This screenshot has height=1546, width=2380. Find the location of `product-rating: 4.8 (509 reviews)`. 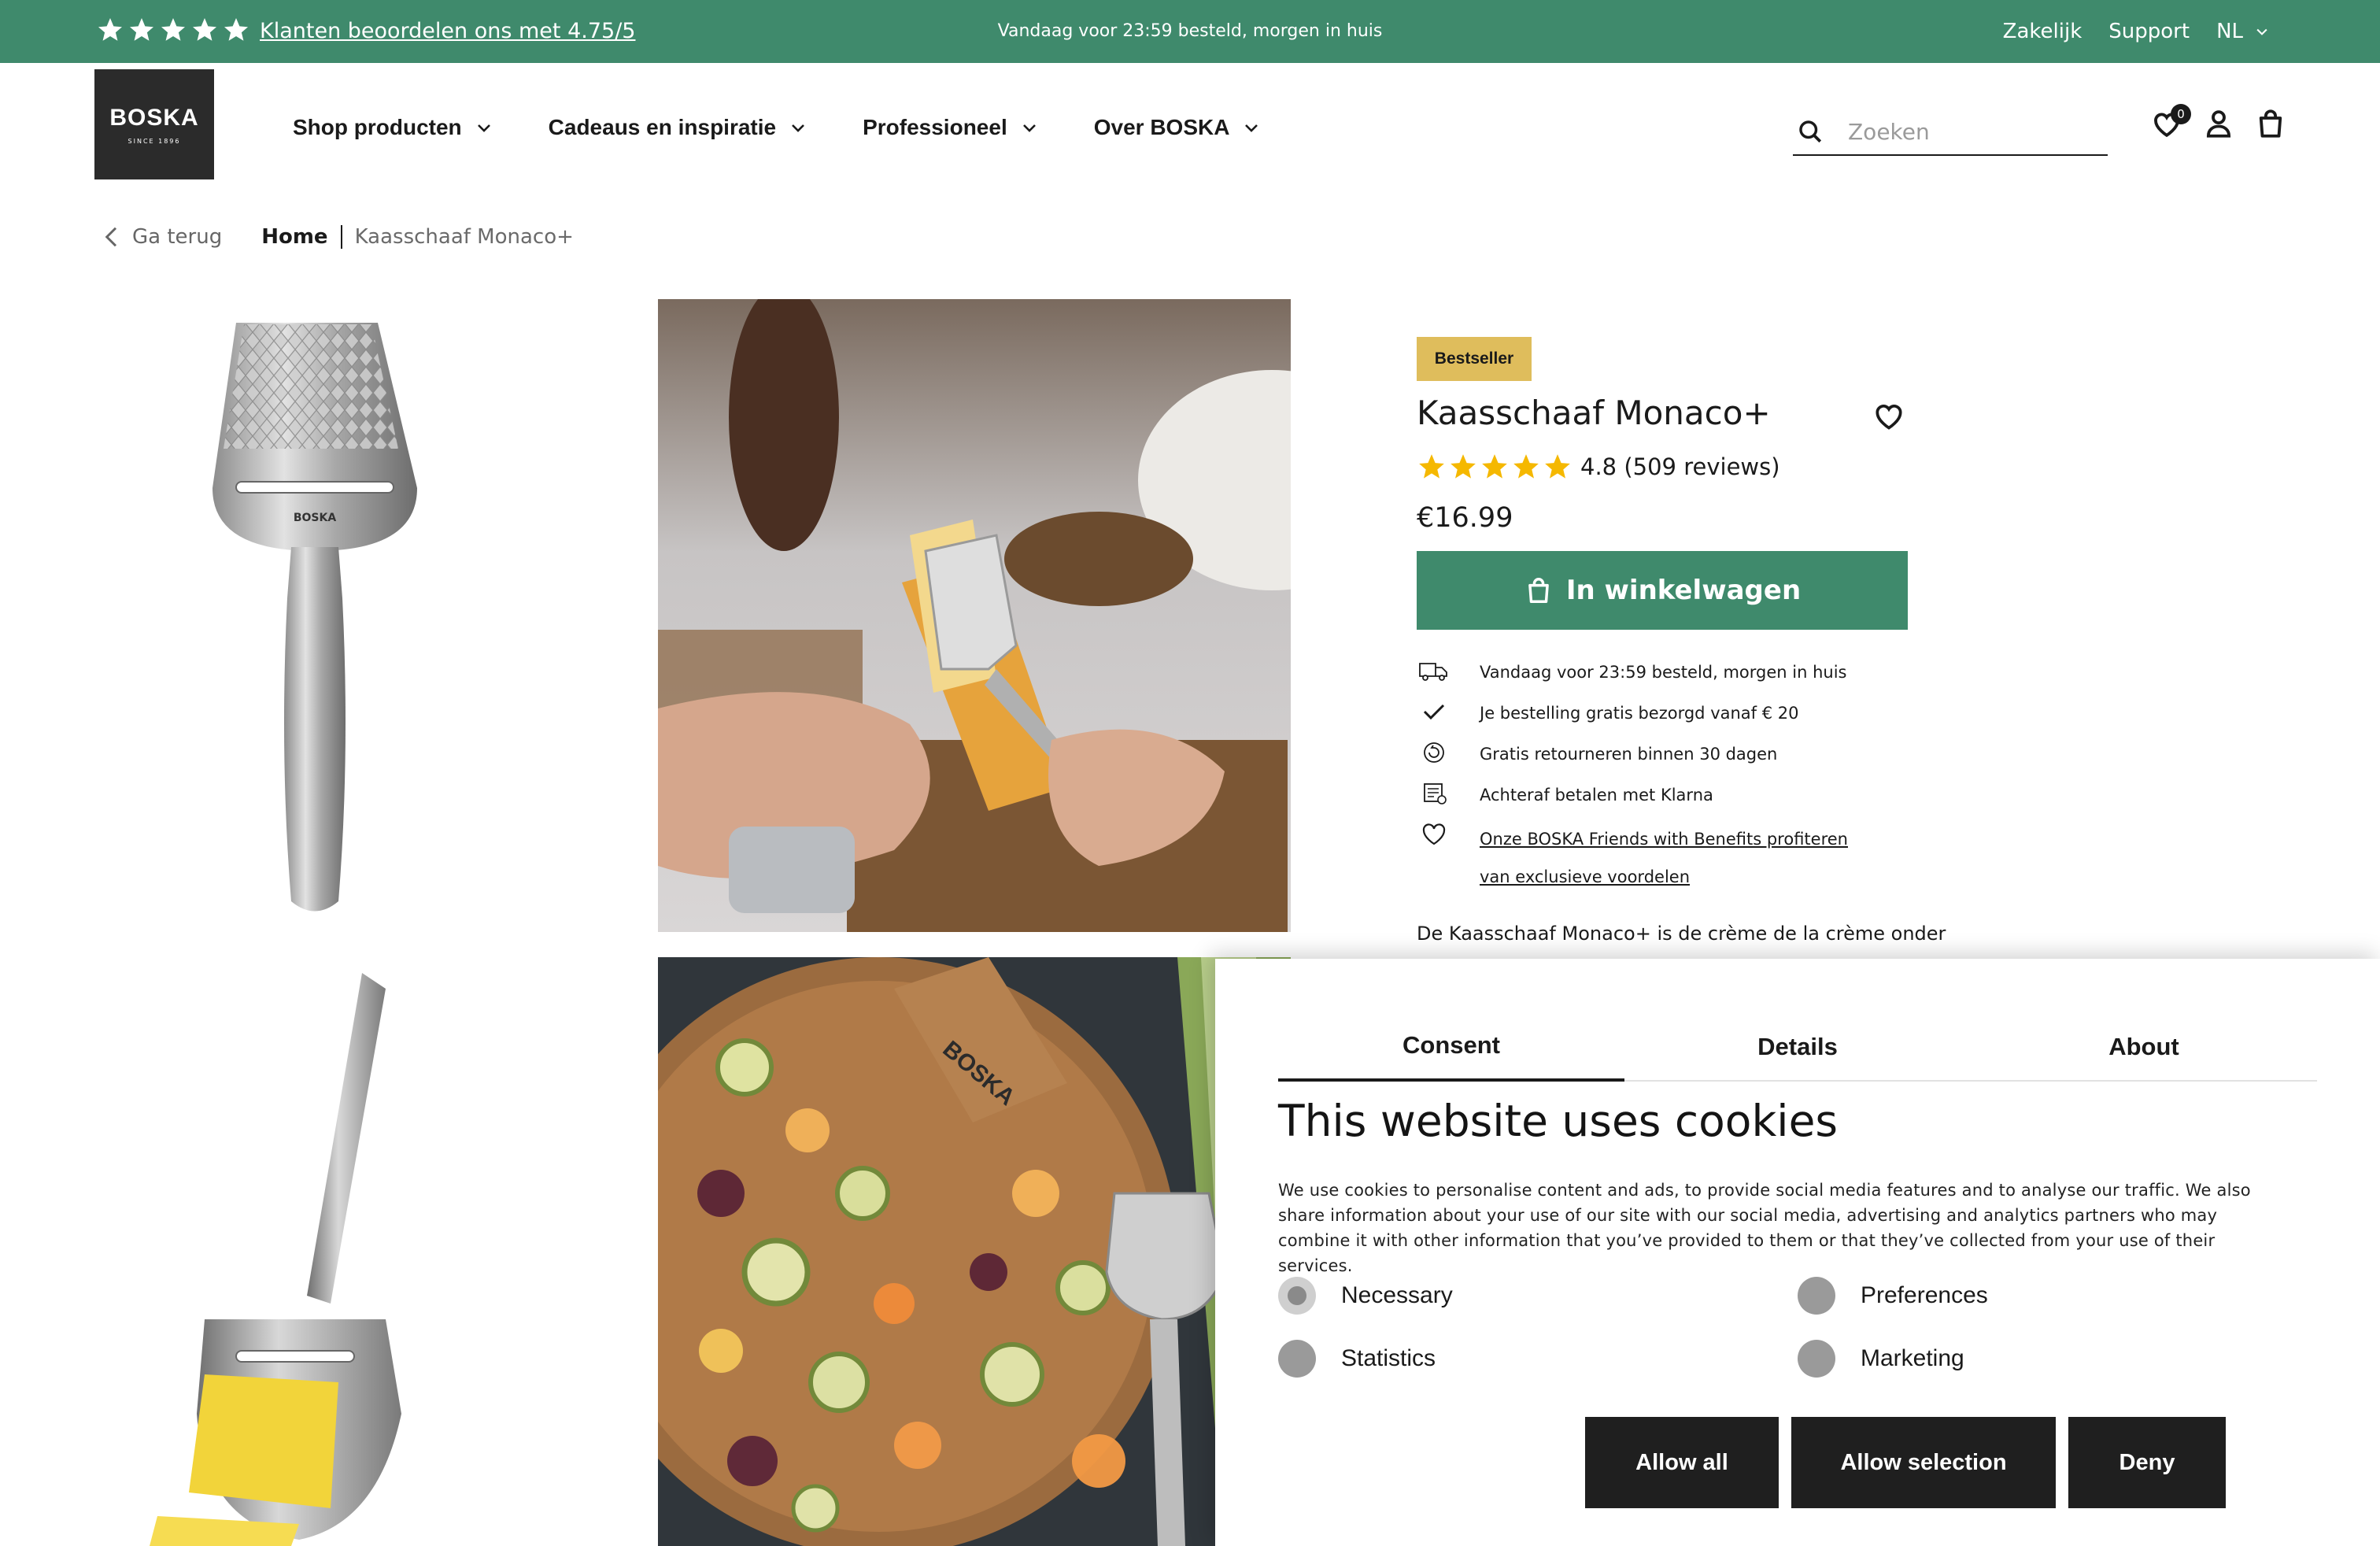

product-rating: 4.8 (509 reviews) is located at coordinates (1598, 467).